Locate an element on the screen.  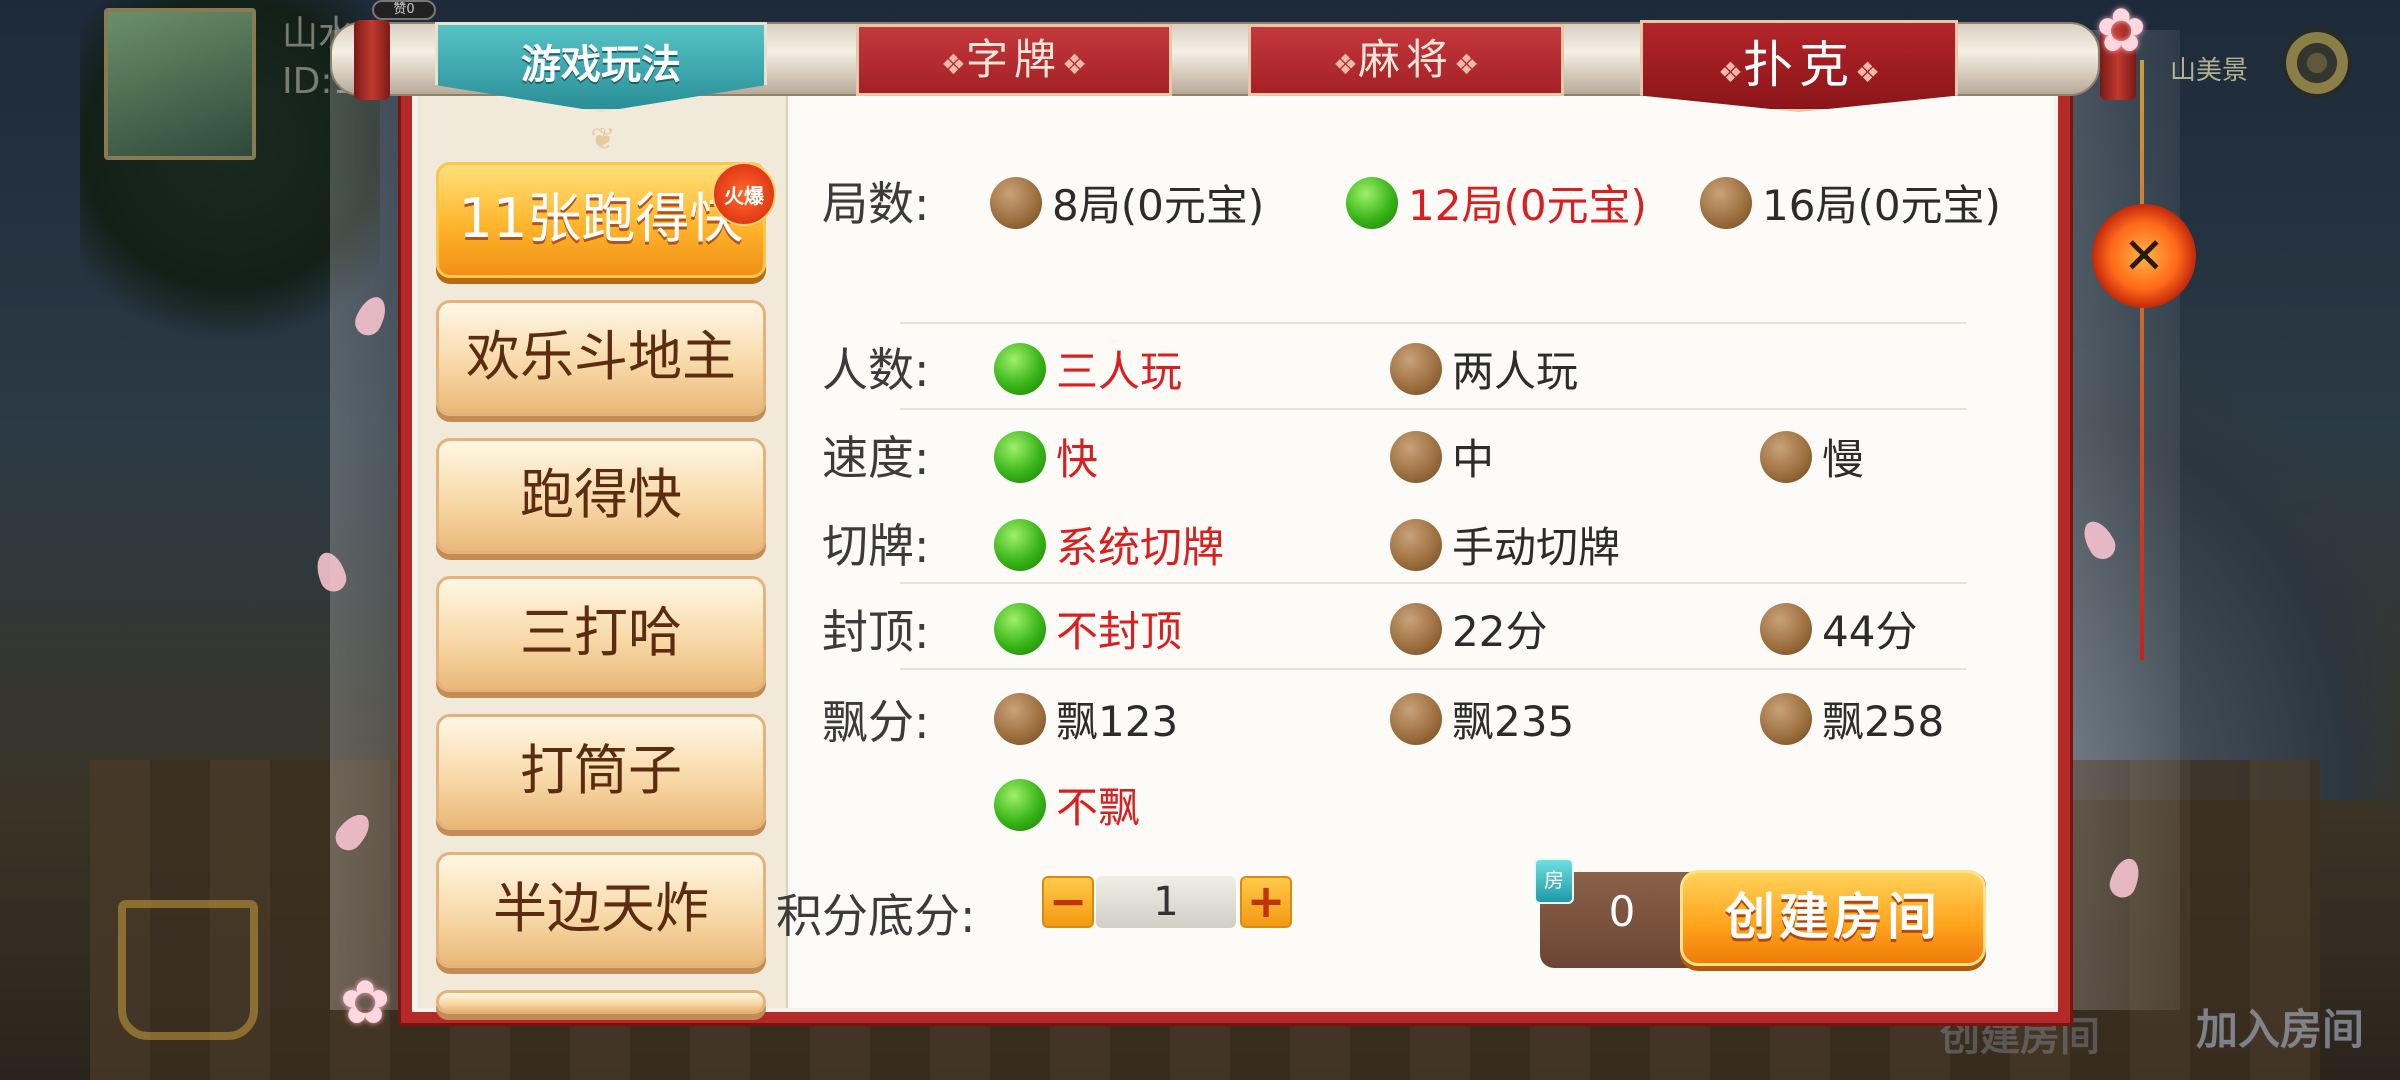
option-label: 16局(0元宝) is located at coordinates (1881, 205).